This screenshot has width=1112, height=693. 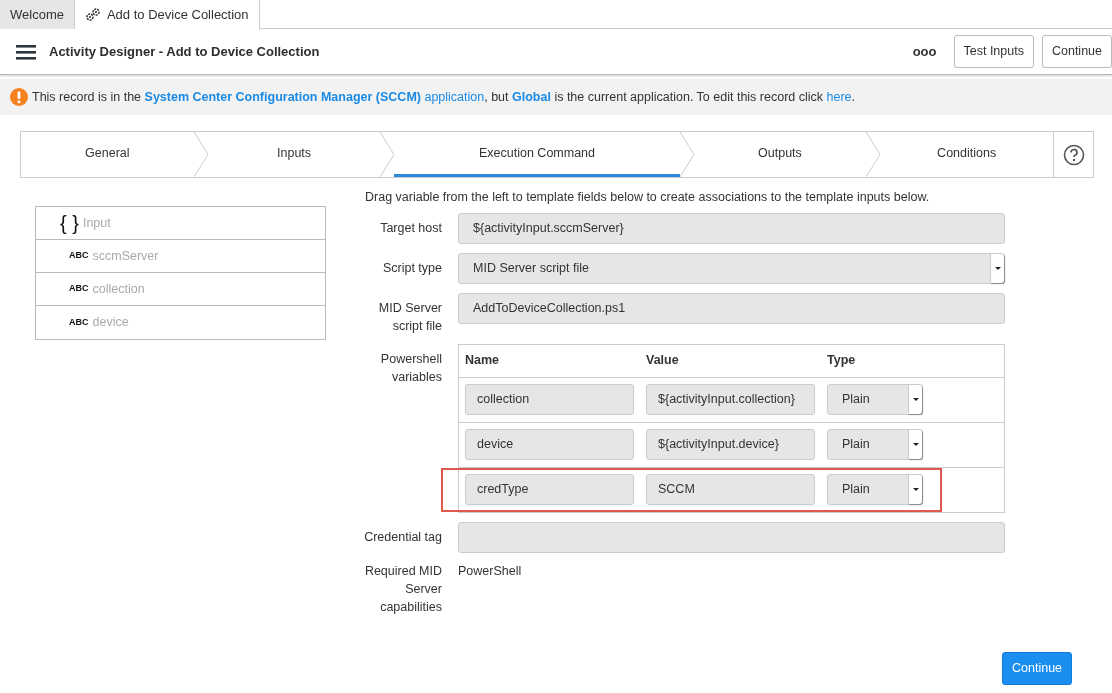 What do you see at coordinates (410, 228) in the screenshot?
I see `field-label: Target host` at bounding box center [410, 228].